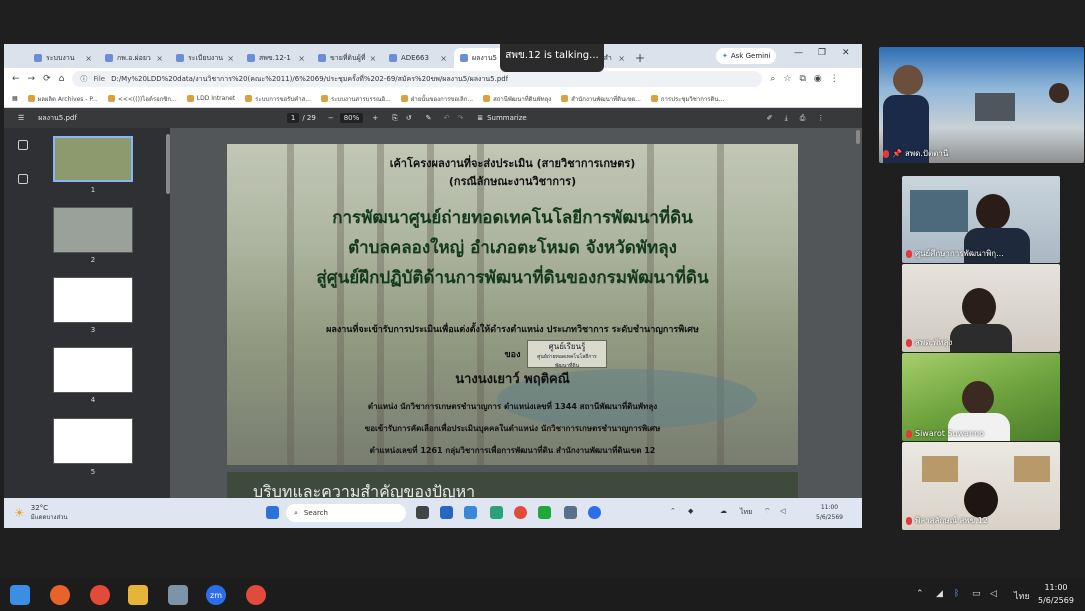 The width and height of the screenshot is (1085, 611). I want to click on line-icon, so click(544, 512).